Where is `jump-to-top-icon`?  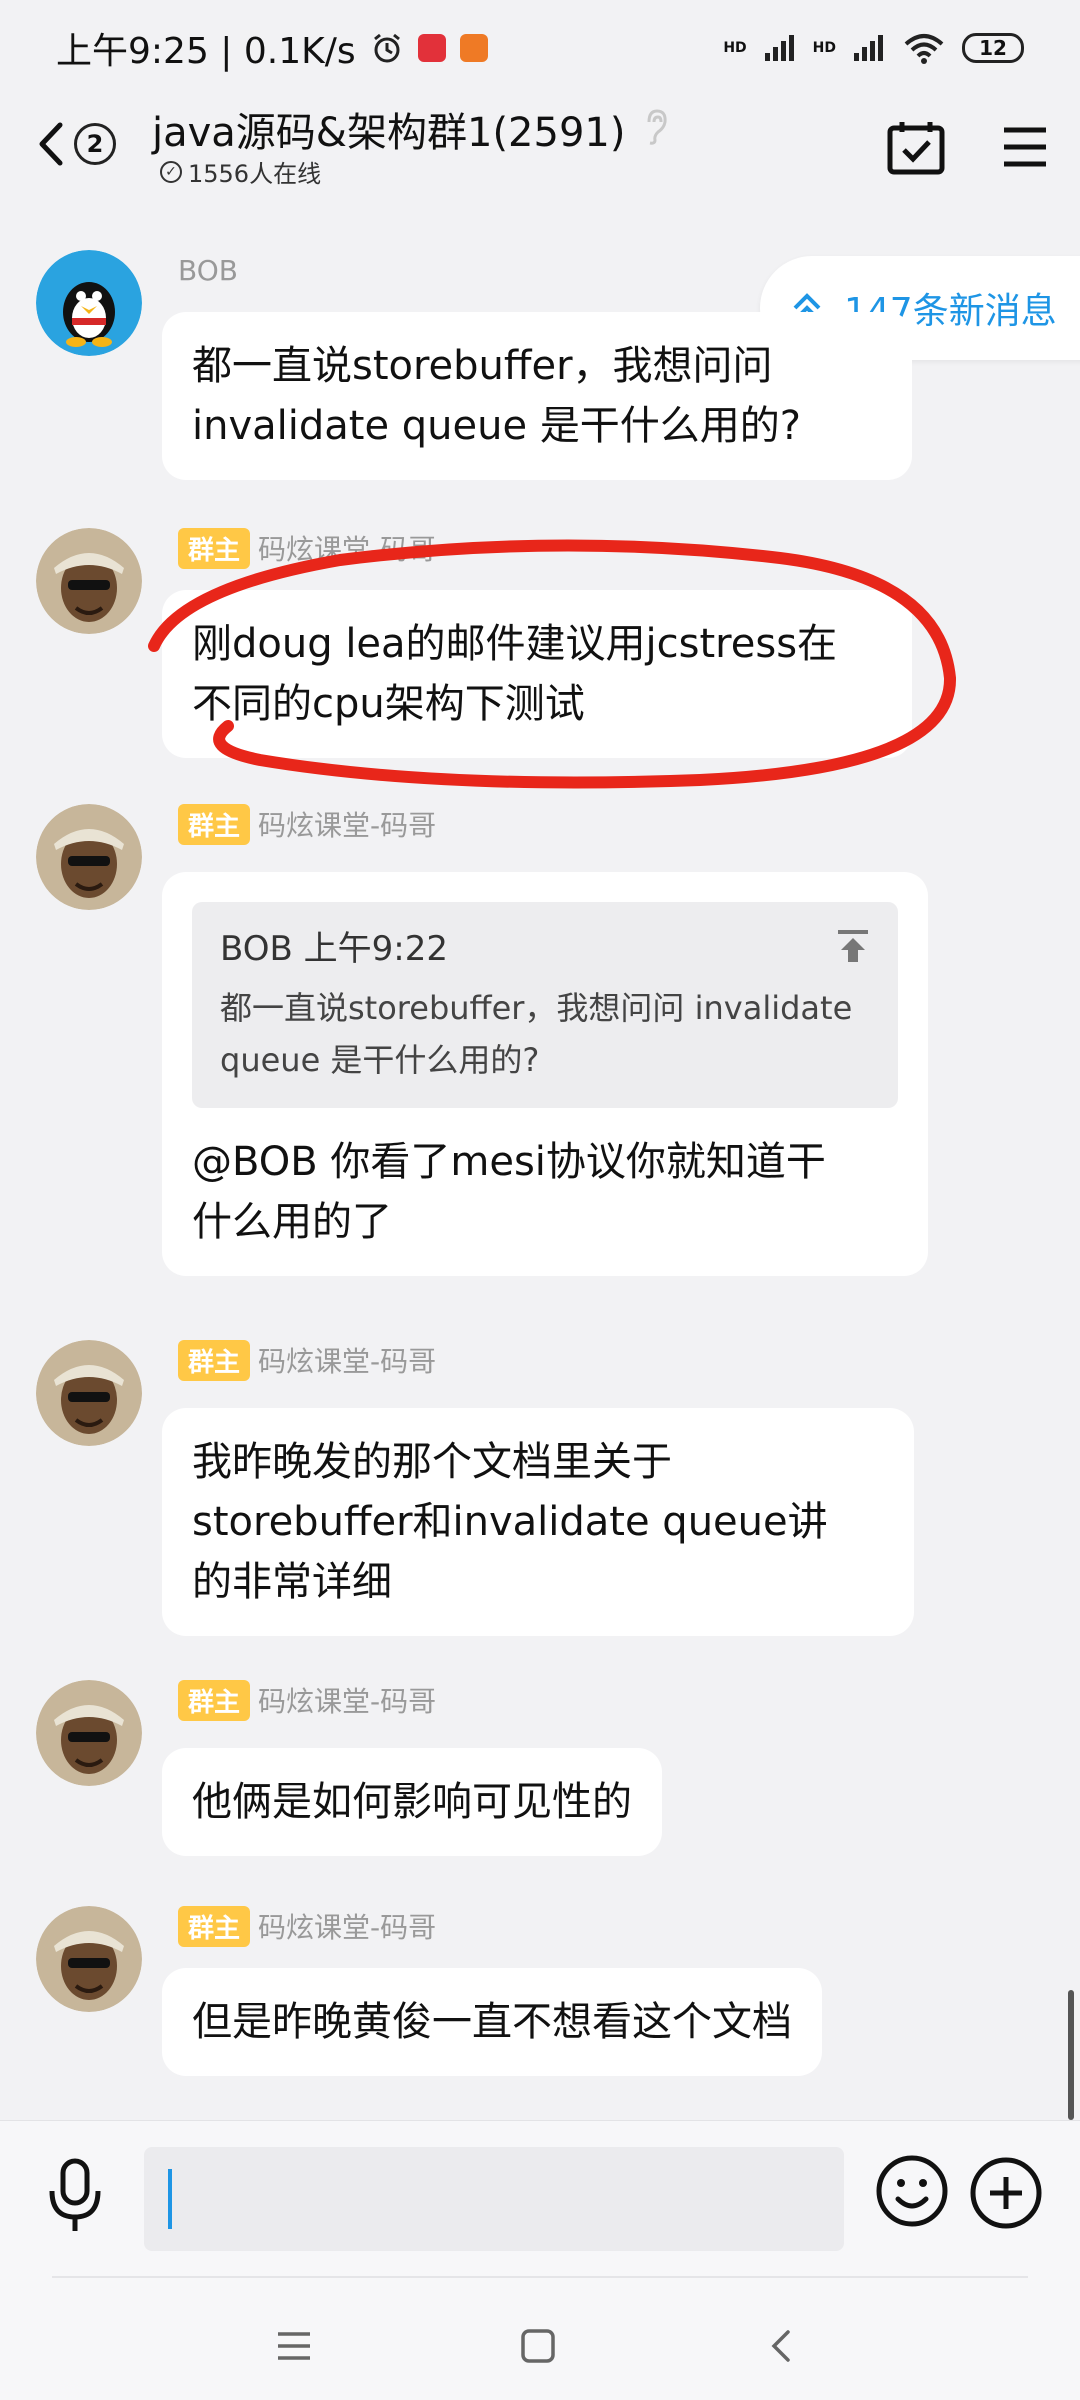 jump-to-top-icon is located at coordinates (853, 947).